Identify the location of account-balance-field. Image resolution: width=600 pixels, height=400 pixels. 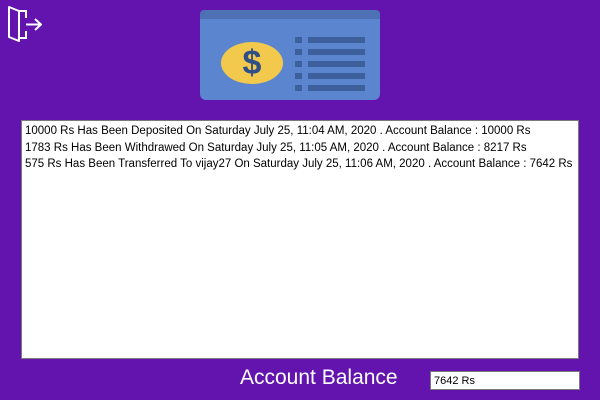
(505, 380).